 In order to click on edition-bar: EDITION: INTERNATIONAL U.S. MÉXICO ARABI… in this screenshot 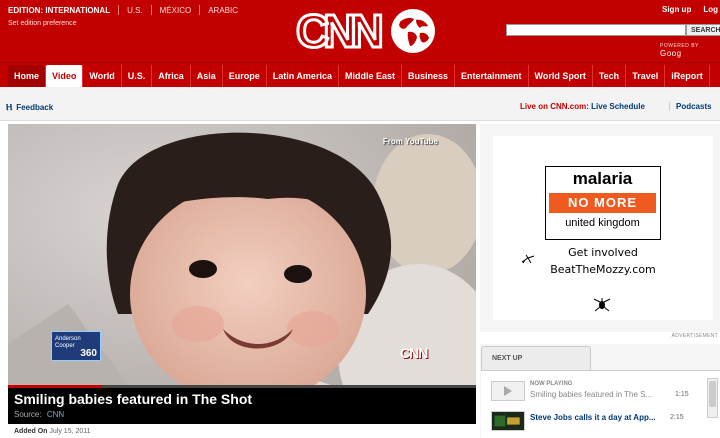, I will do `click(123, 10)`.